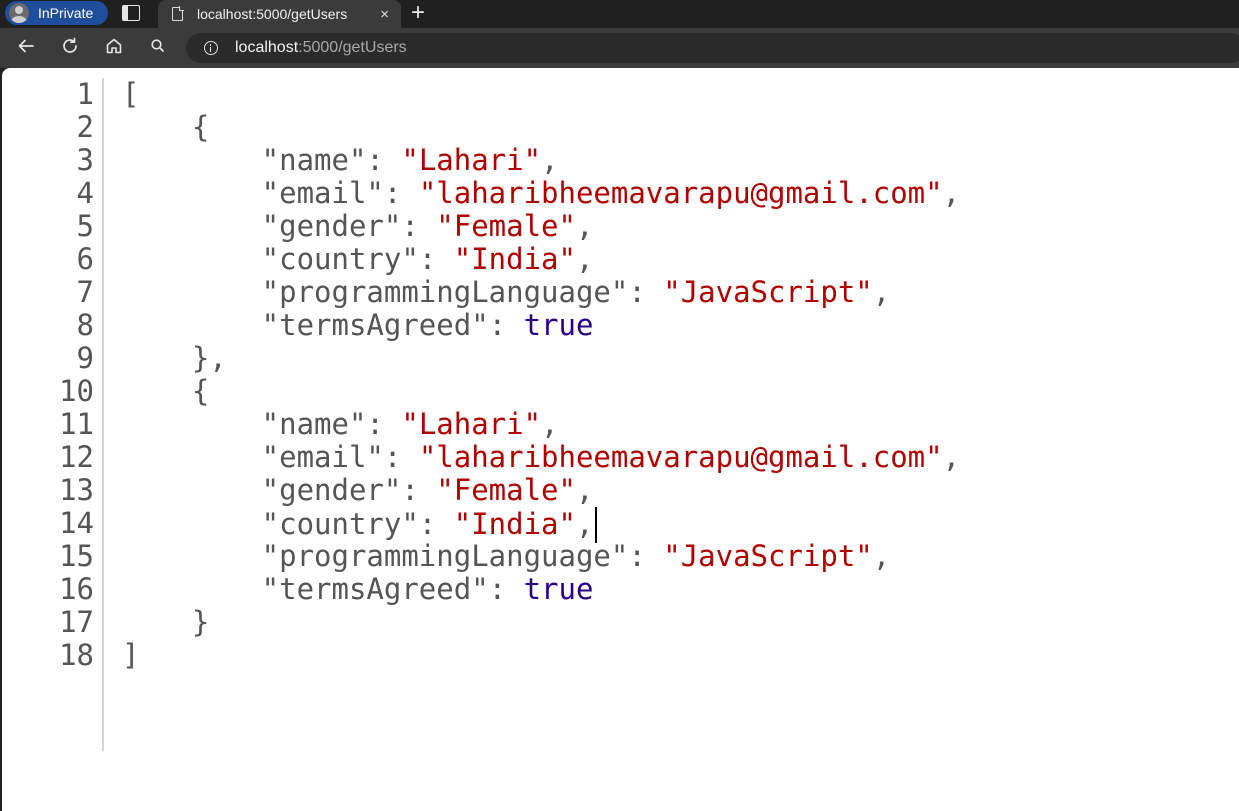 The height and width of the screenshot is (811, 1239). Describe the element at coordinates (85, 325) in the screenshot. I see `line-number: 8` at that location.